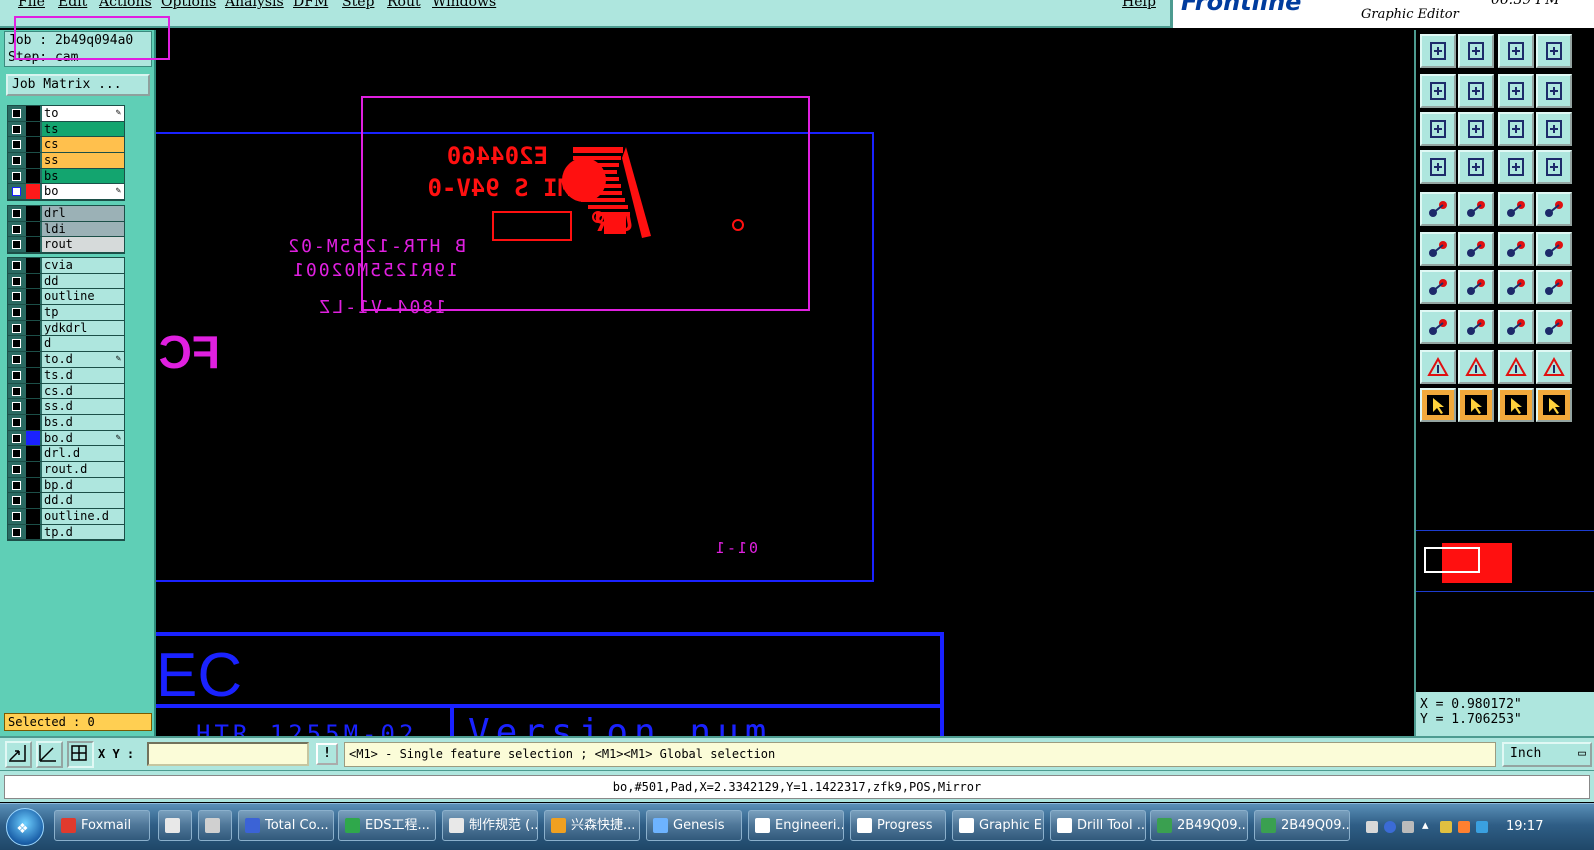  I want to click on tray-expand-icon: ▴, so click(1425, 825).